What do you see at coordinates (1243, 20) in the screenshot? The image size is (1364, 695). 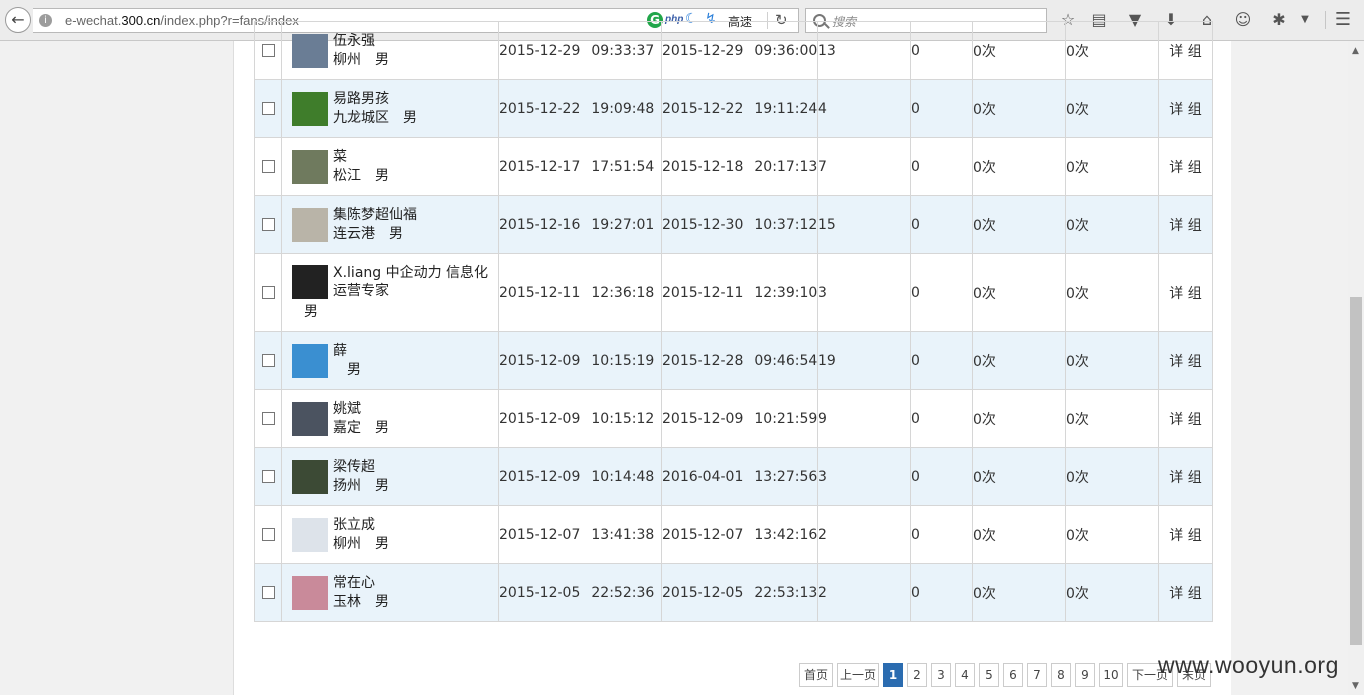 I see `chat-icon: ☺` at bounding box center [1243, 20].